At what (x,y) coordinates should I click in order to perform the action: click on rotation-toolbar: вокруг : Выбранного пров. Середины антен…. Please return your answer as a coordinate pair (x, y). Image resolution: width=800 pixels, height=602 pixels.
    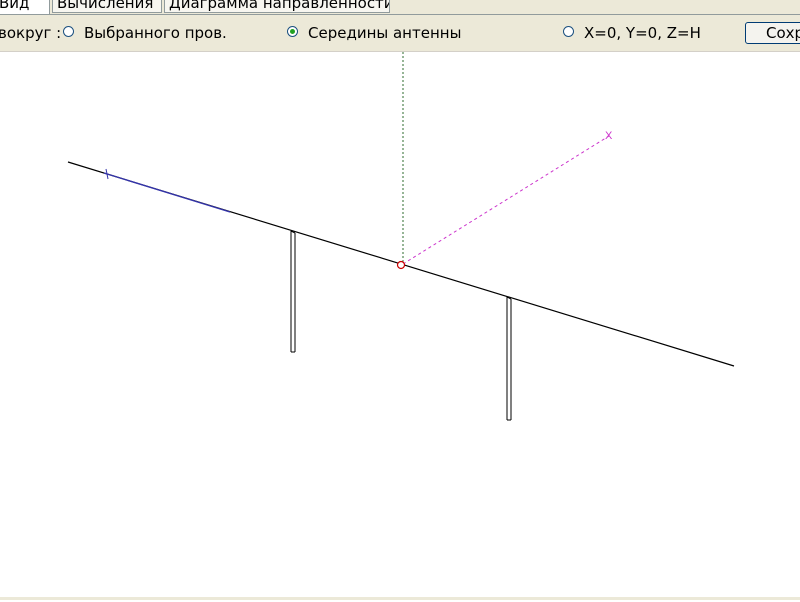
    Looking at the image, I should click on (400, 33).